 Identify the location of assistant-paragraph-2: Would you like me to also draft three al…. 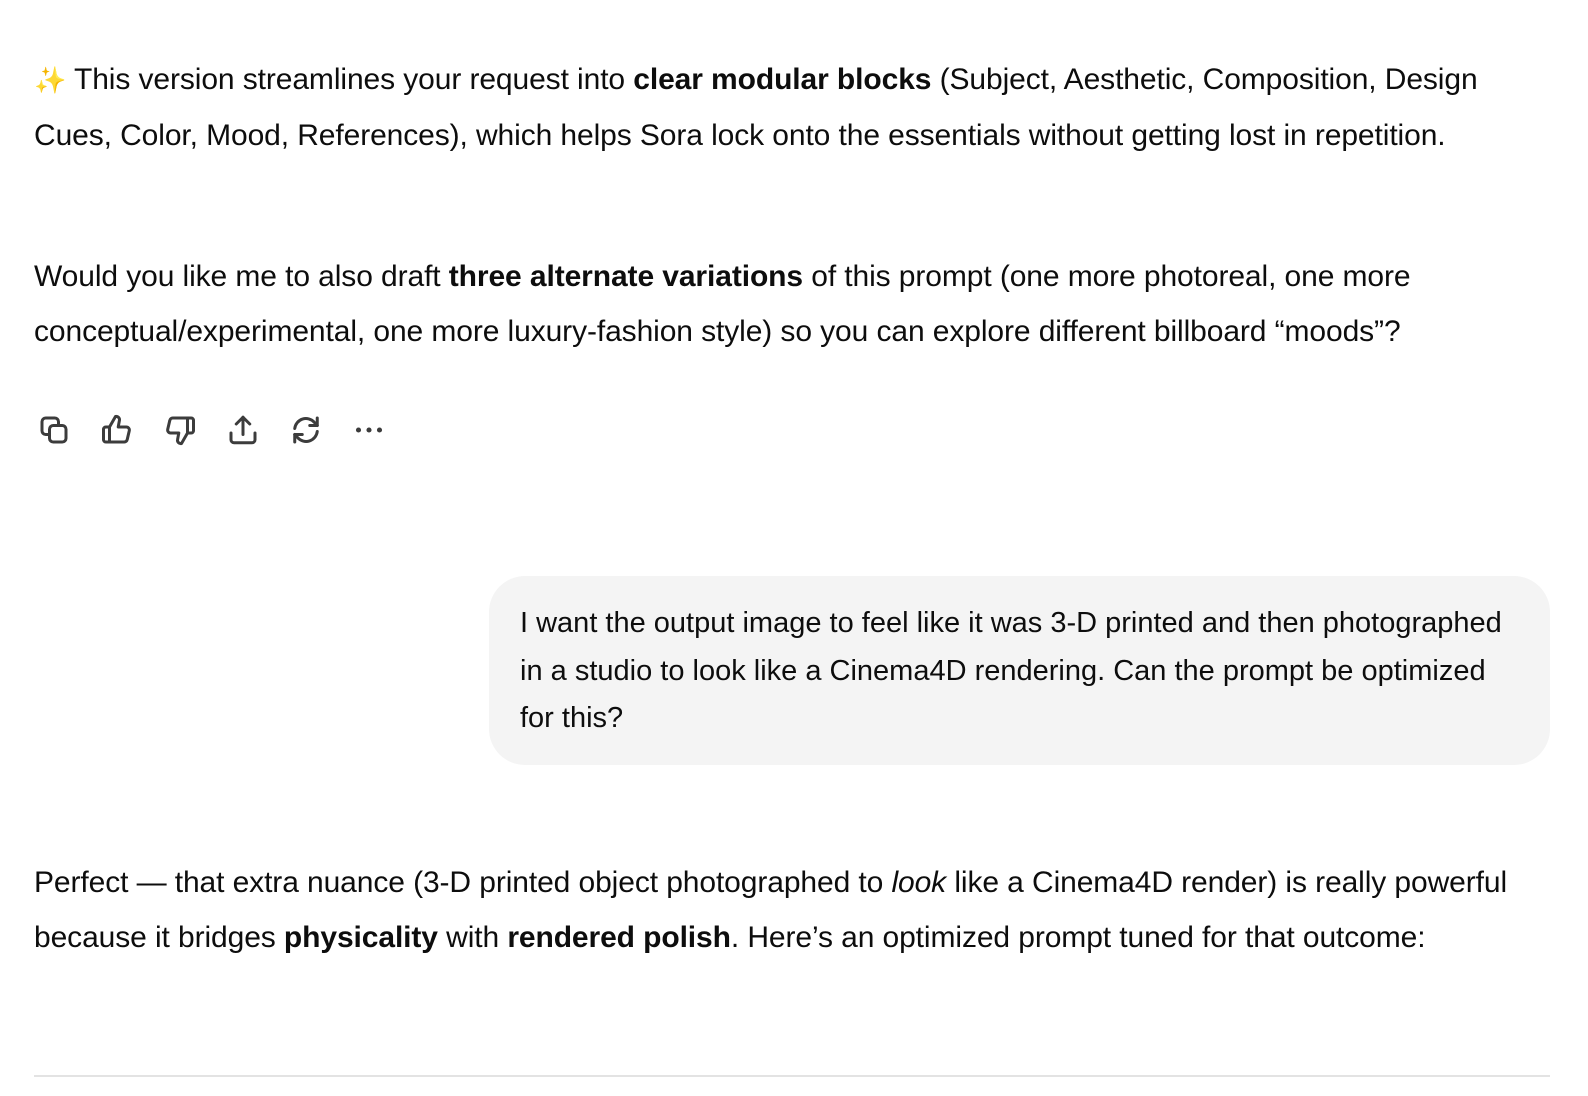
(799, 304).